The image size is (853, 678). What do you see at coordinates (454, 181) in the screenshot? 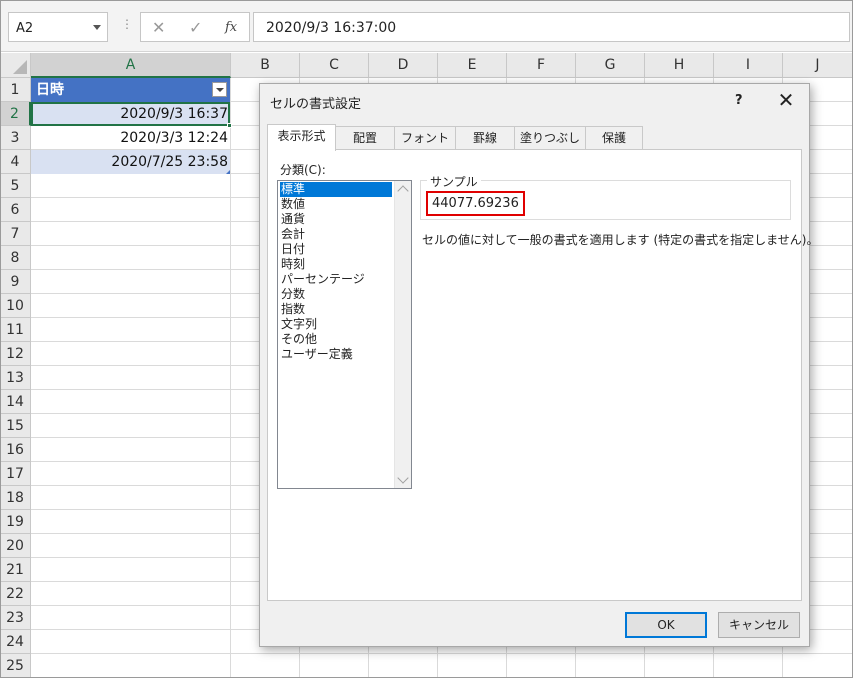
I see `sample-label: サンプル` at bounding box center [454, 181].